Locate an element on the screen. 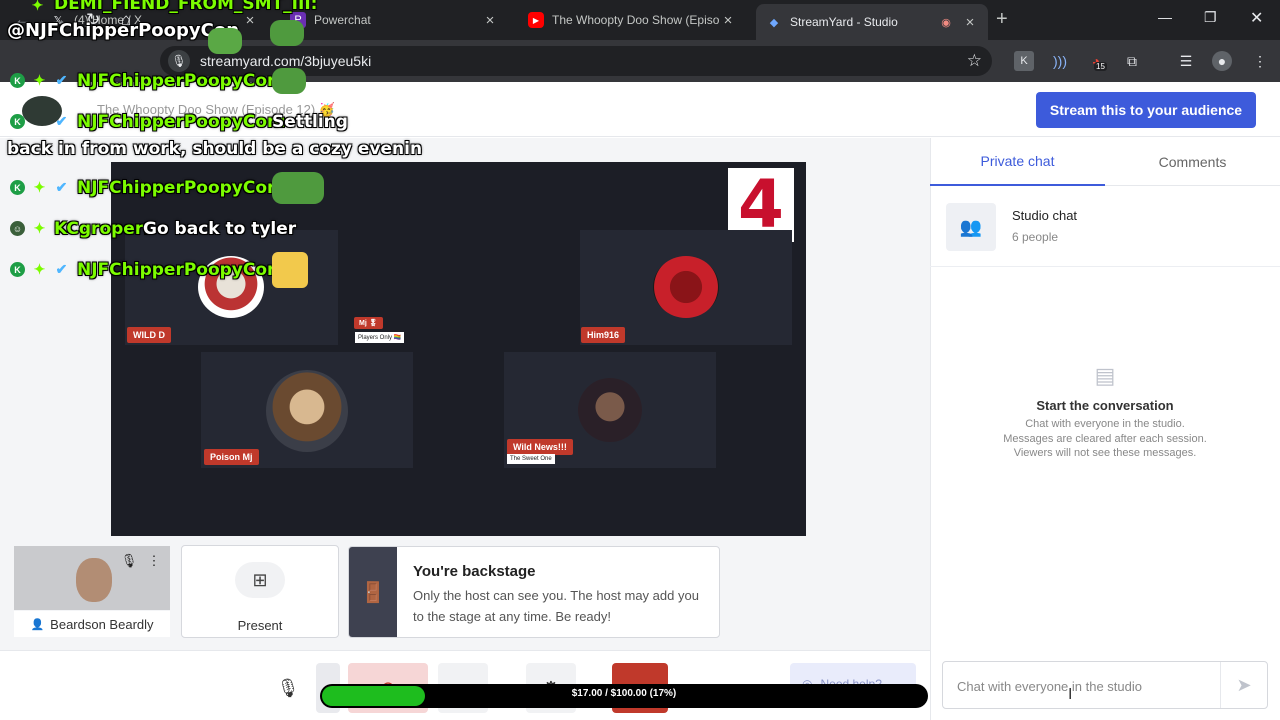 The height and width of the screenshot is (720, 1280). overlay-chat-message: Go back to tyler is located at coordinates (220, 229).